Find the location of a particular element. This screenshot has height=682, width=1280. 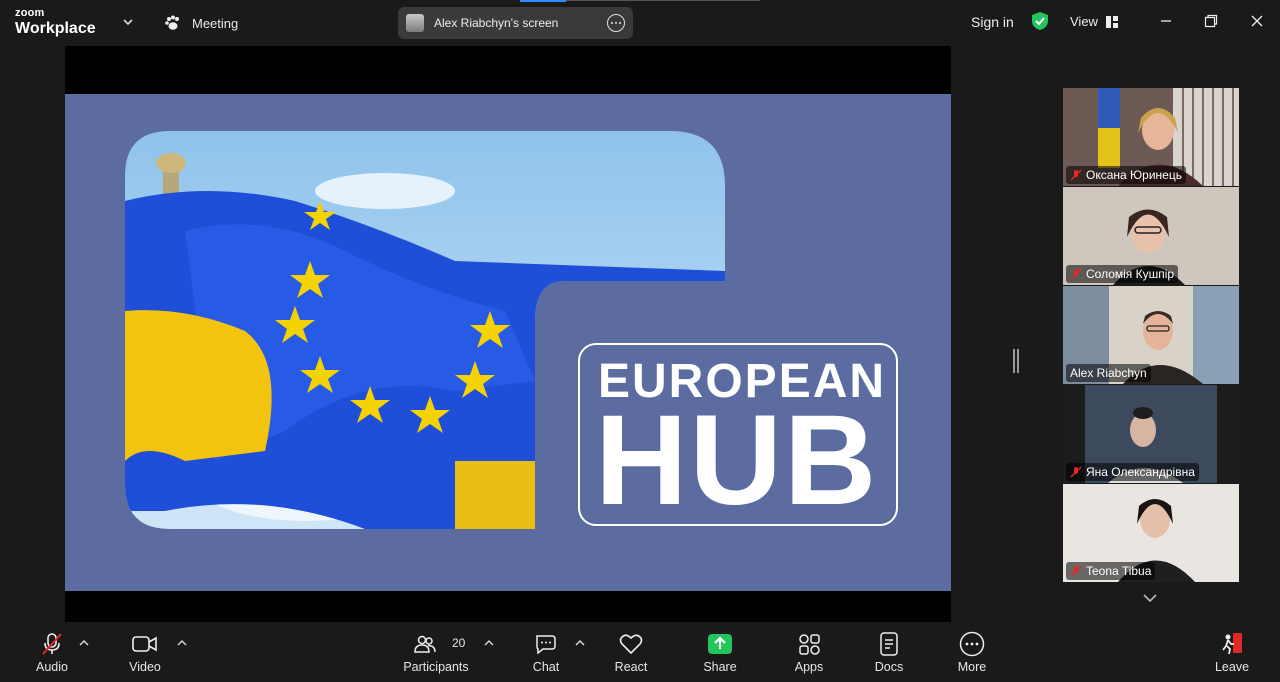

docs-label: Docs is located at coordinates (889, 667).